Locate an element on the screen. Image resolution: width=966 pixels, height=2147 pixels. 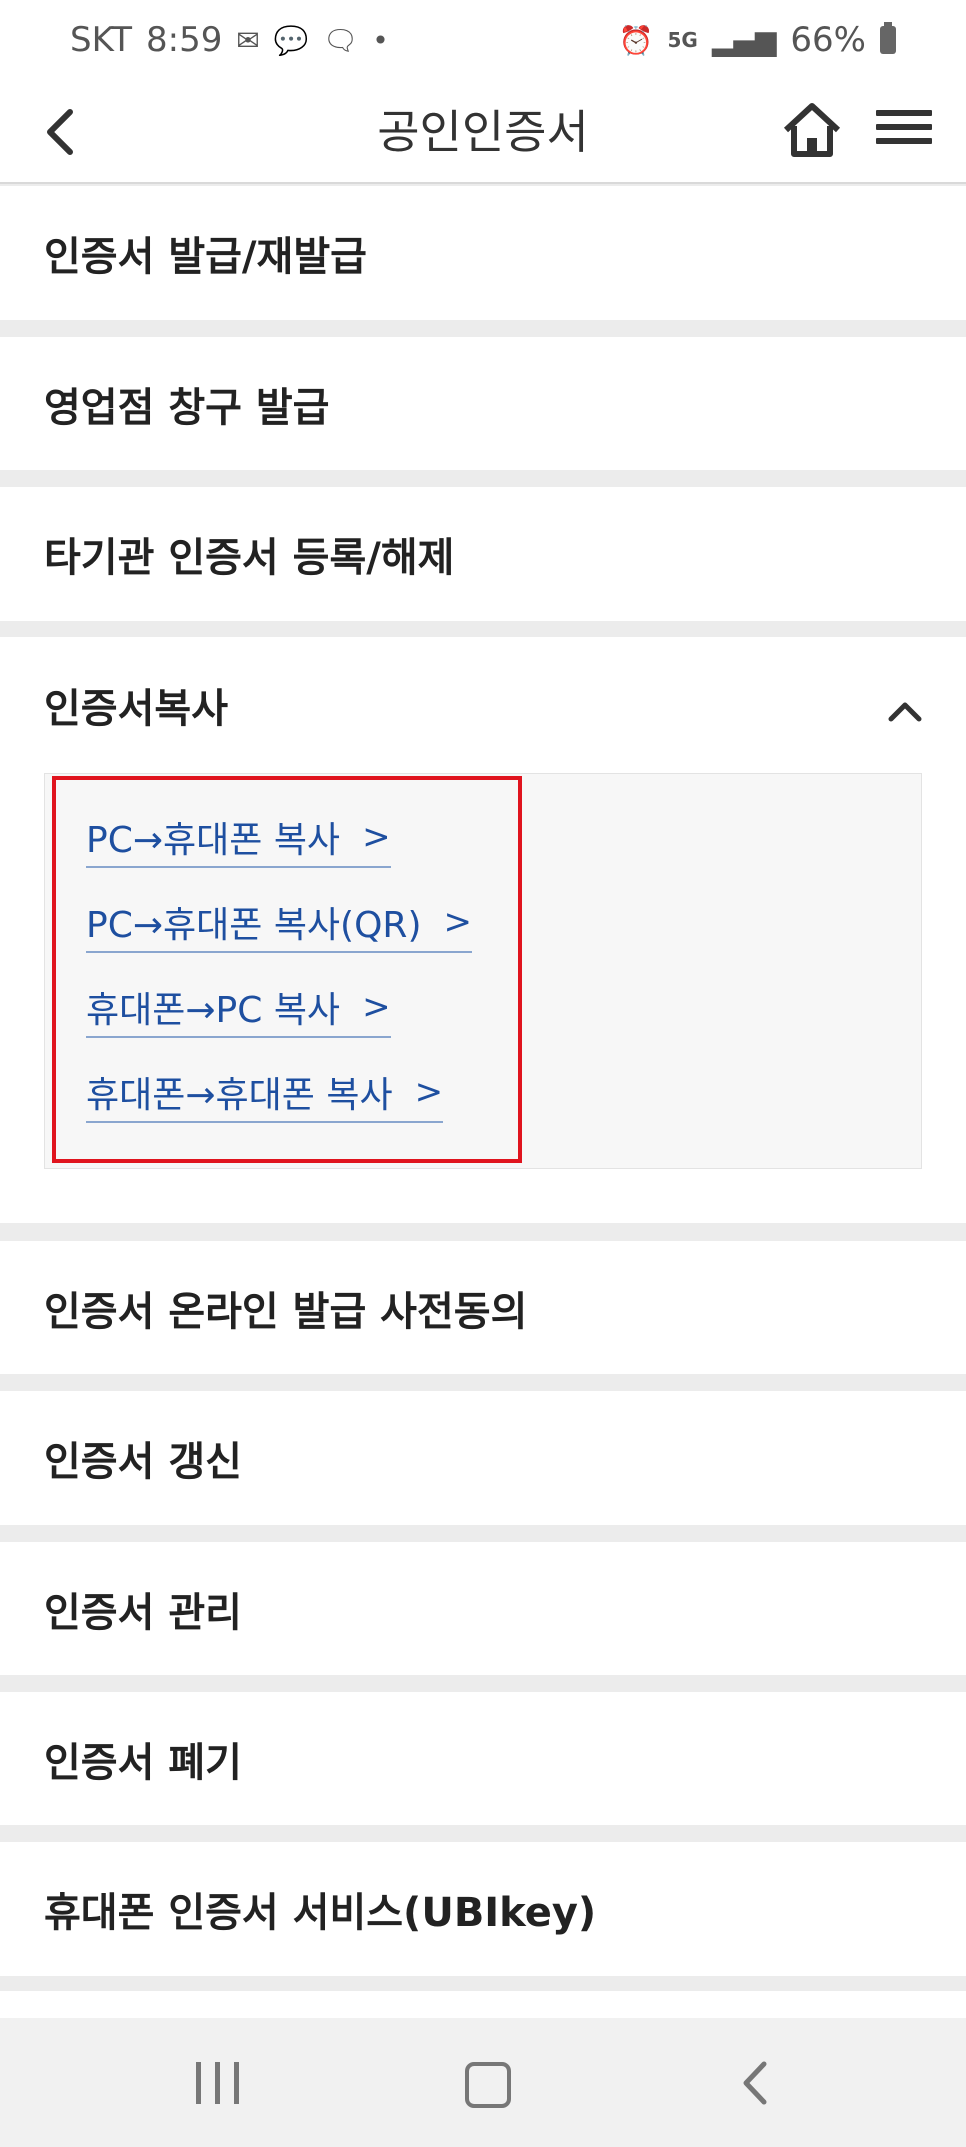
menu-item-manage: 인증서 관리 is located at coordinates (483, 1608).